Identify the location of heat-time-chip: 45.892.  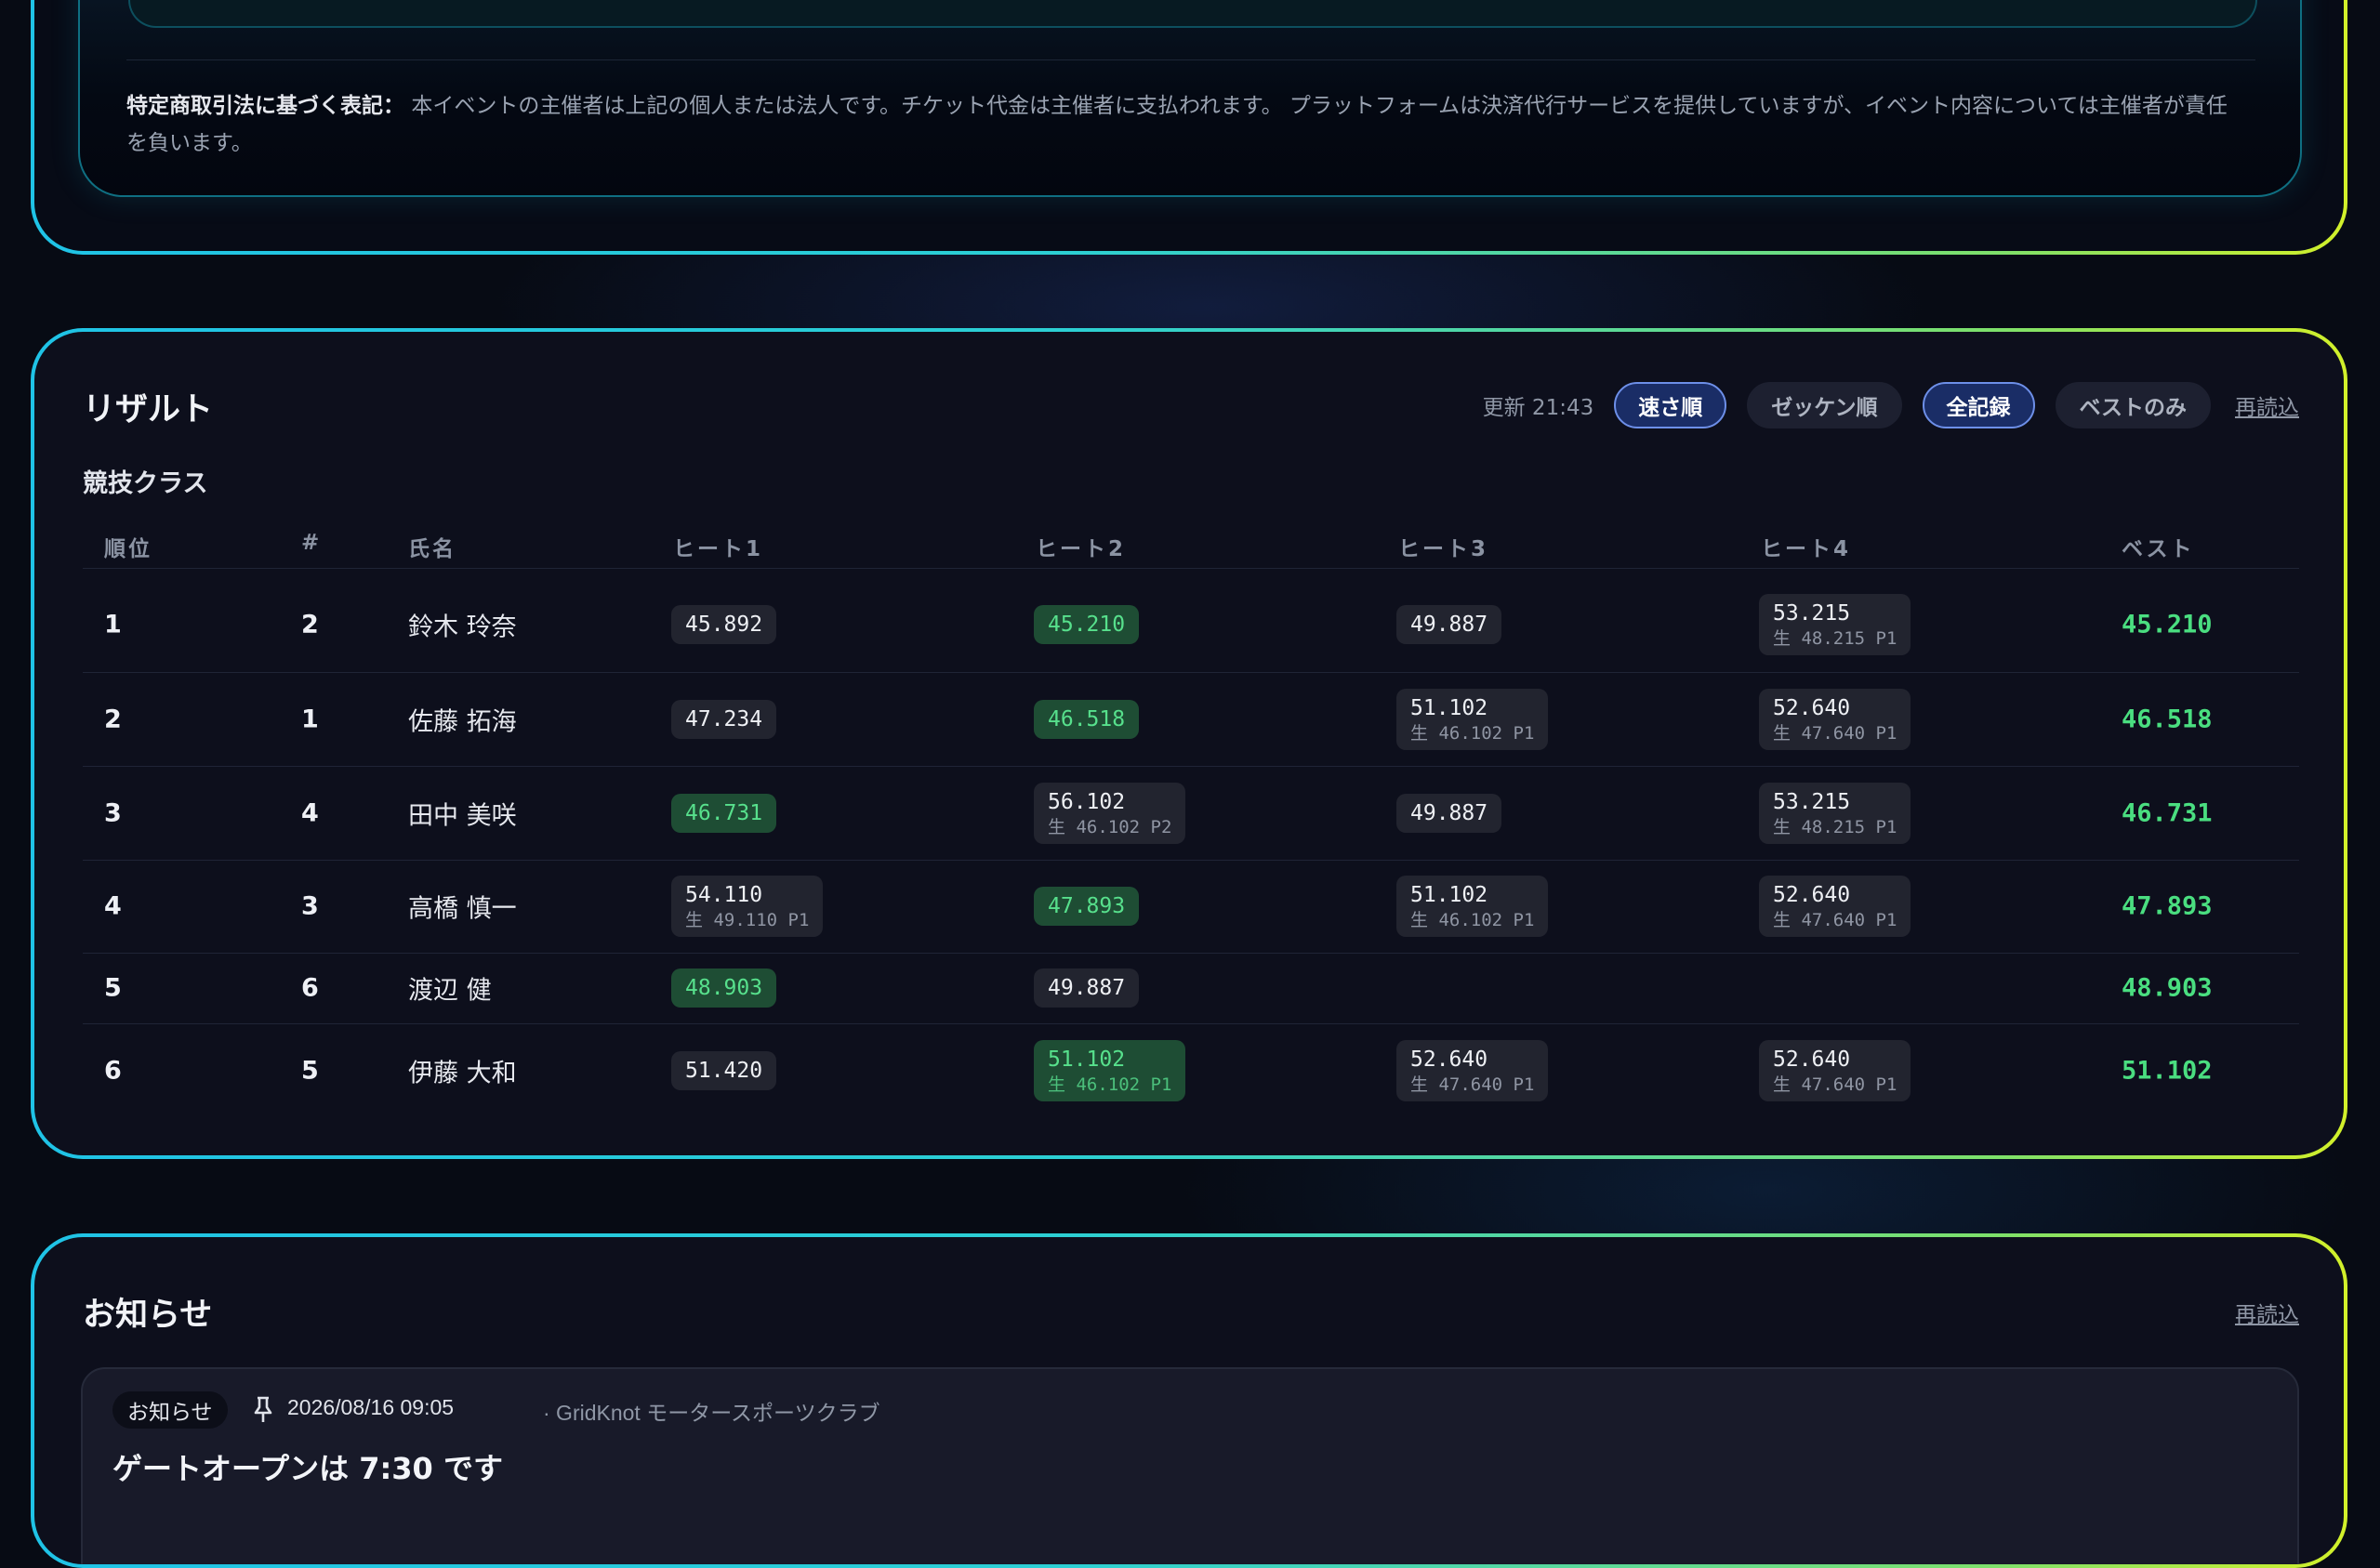
(724, 625).